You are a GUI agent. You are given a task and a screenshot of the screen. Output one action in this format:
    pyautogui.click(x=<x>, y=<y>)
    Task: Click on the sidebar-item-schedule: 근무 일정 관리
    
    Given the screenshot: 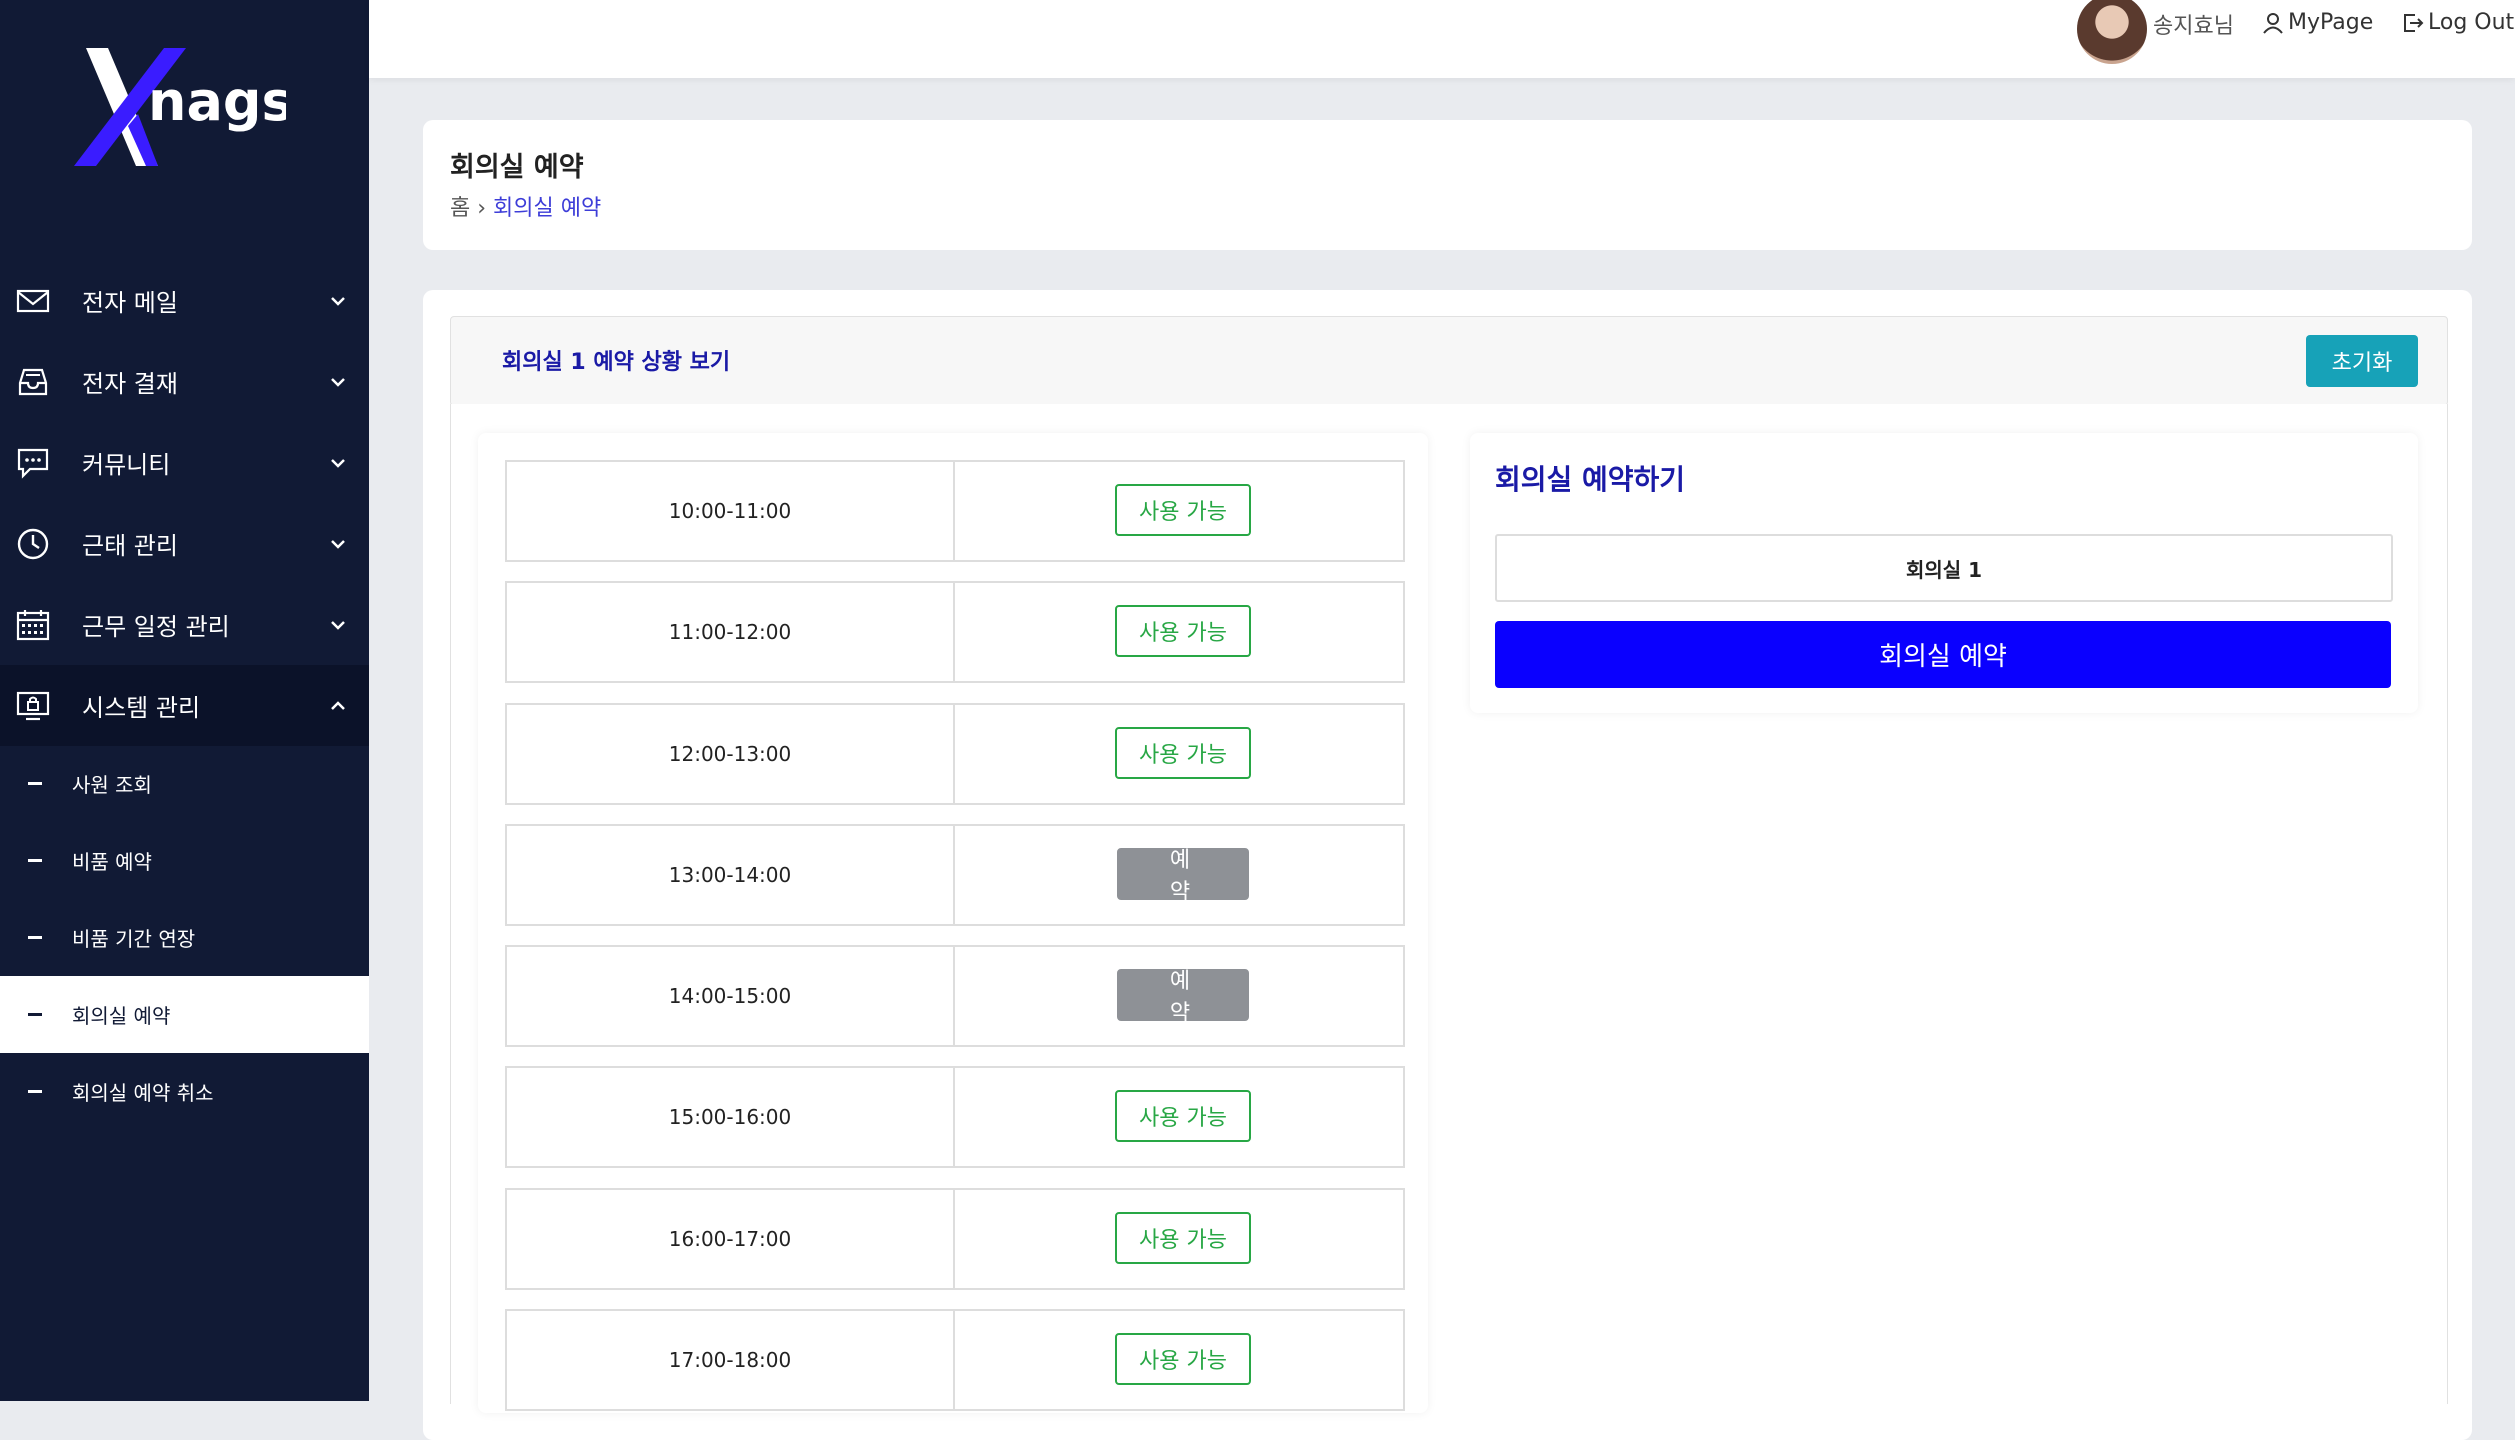 What is the action you would take?
    pyautogui.click(x=184, y=624)
    